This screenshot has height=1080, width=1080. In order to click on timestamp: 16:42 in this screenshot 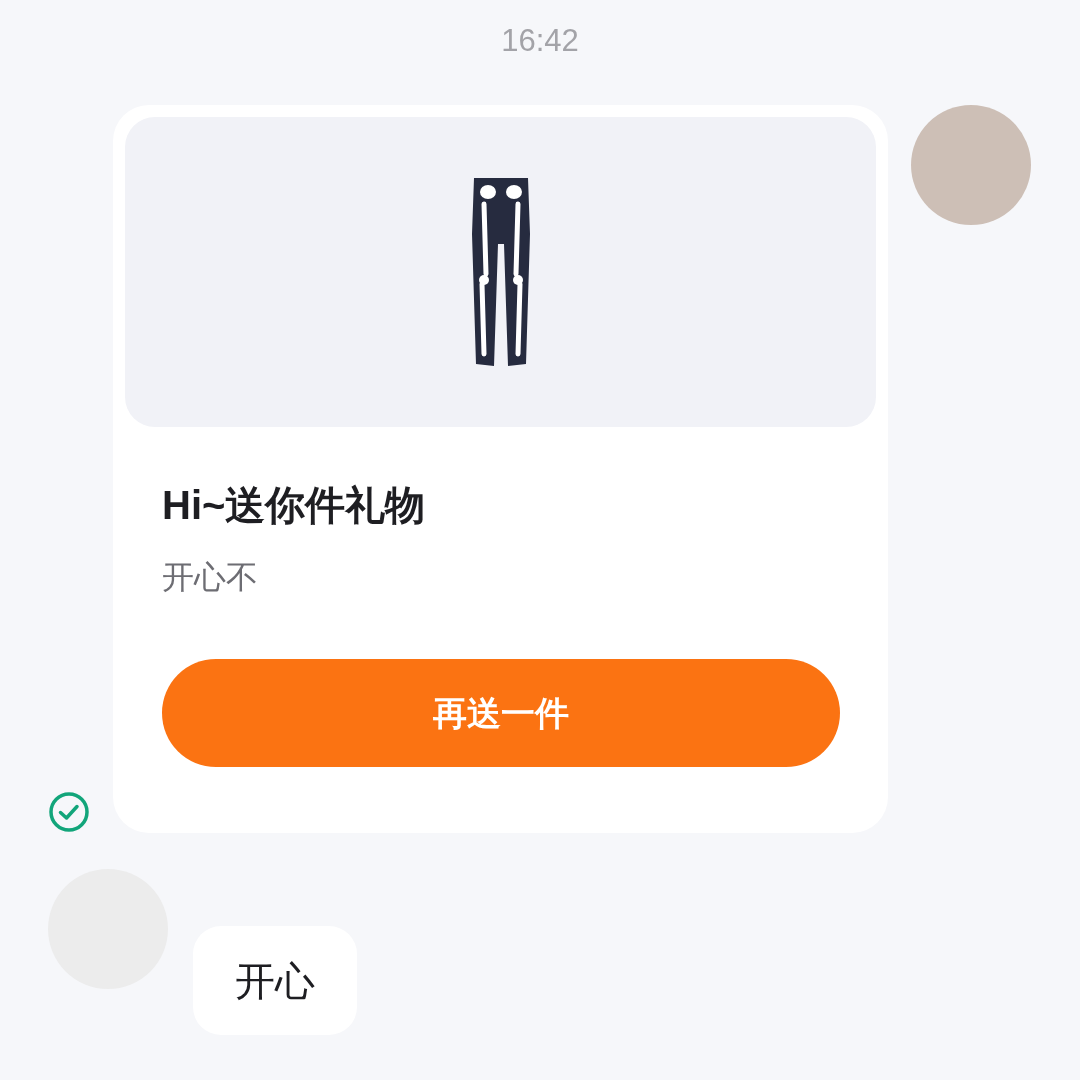, I will do `click(540, 41)`.